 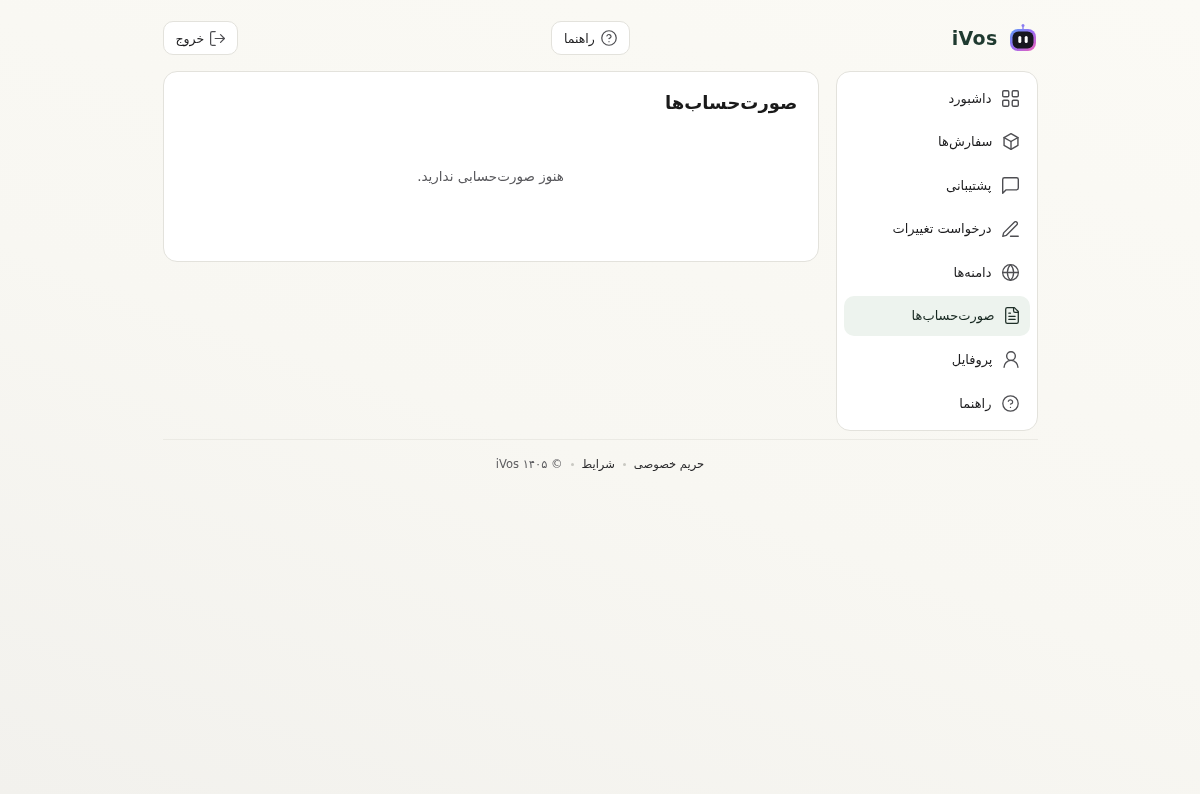 What do you see at coordinates (218, 38) in the screenshot?
I see `logout-icon` at bounding box center [218, 38].